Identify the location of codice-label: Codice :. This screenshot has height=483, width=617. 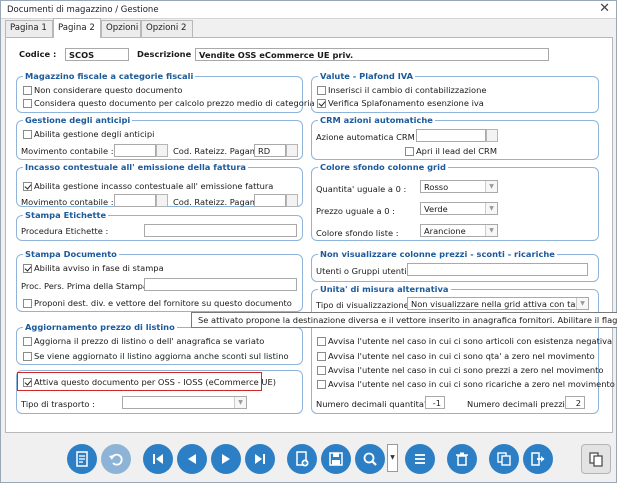
(38, 54).